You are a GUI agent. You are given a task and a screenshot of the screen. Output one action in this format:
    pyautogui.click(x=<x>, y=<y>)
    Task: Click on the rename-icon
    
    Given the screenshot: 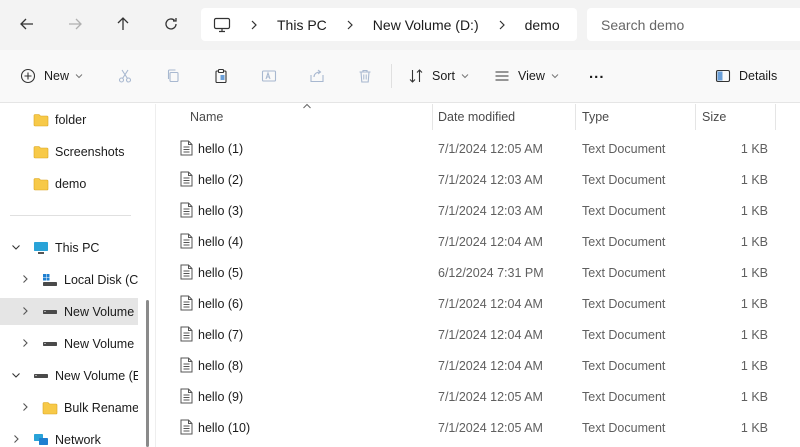 What is the action you would take?
    pyautogui.click(x=269, y=76)
    